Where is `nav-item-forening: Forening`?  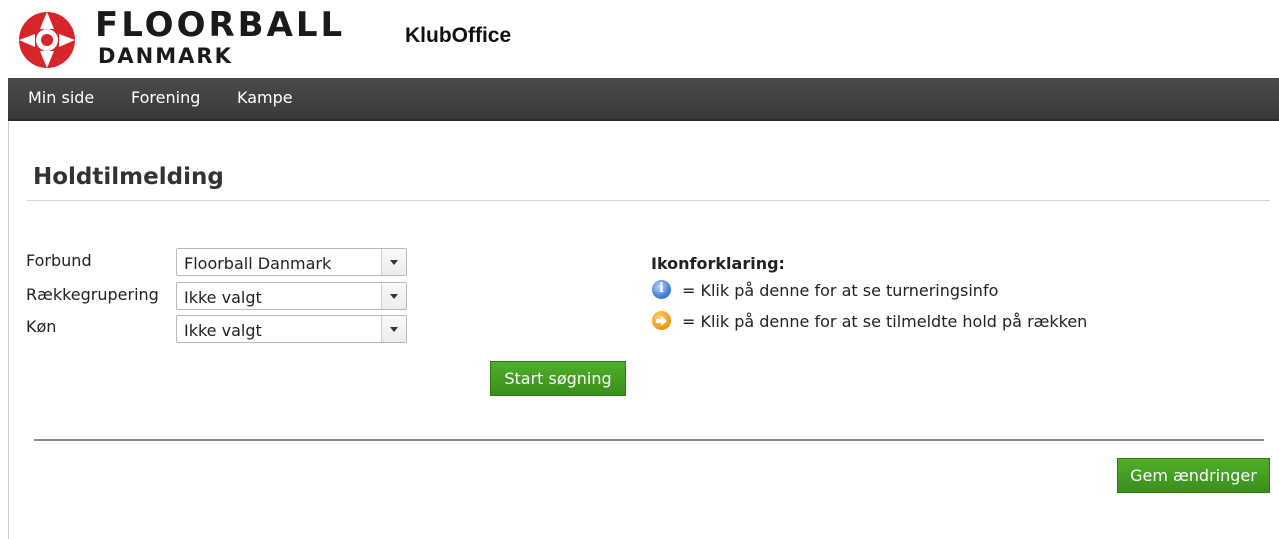 nav-item-forening: Forening is located at coordinates (165, 97).